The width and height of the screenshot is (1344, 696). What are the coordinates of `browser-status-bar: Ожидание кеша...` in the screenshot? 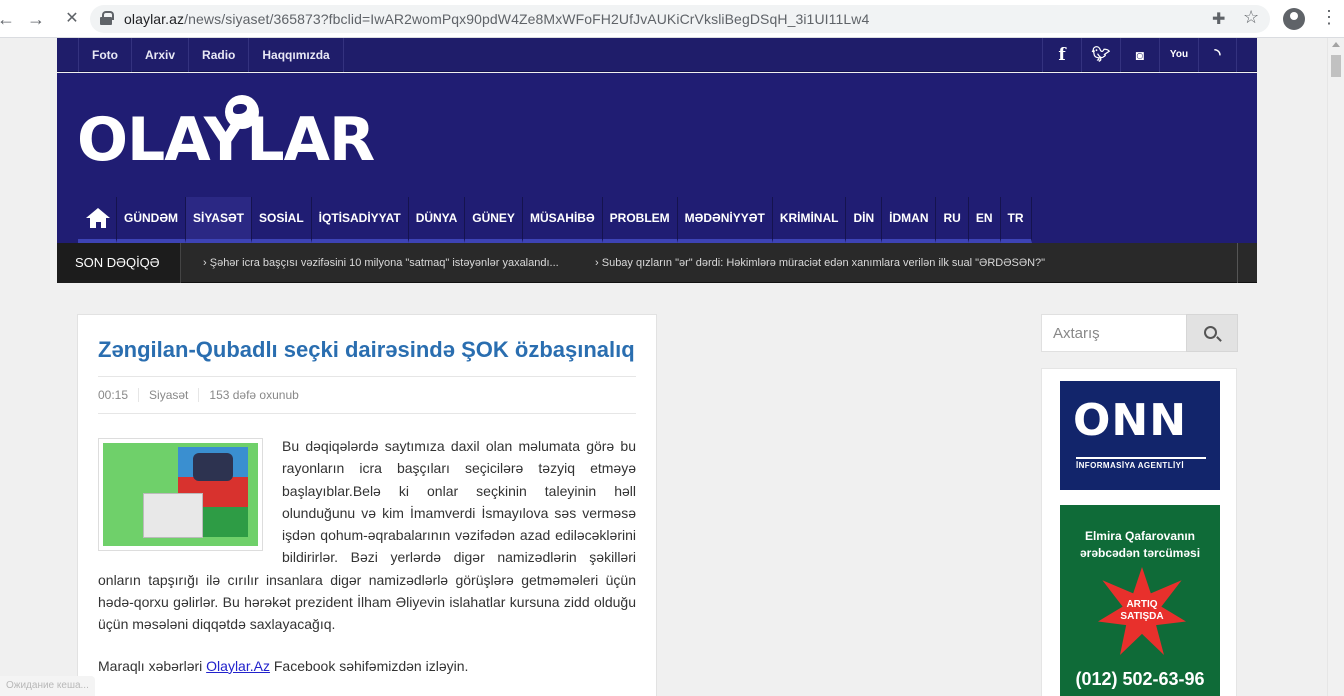 It's located at (47, 686).